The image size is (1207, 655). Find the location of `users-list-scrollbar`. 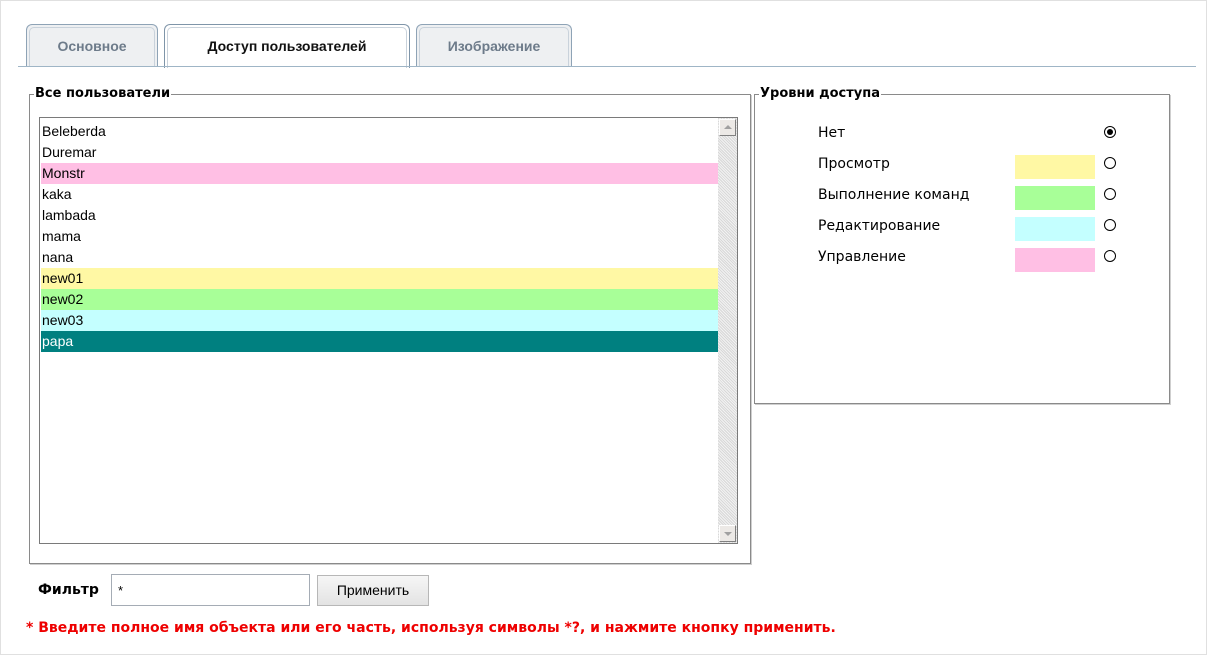

users-list-scrollbar is located at coordinates (727, 330).